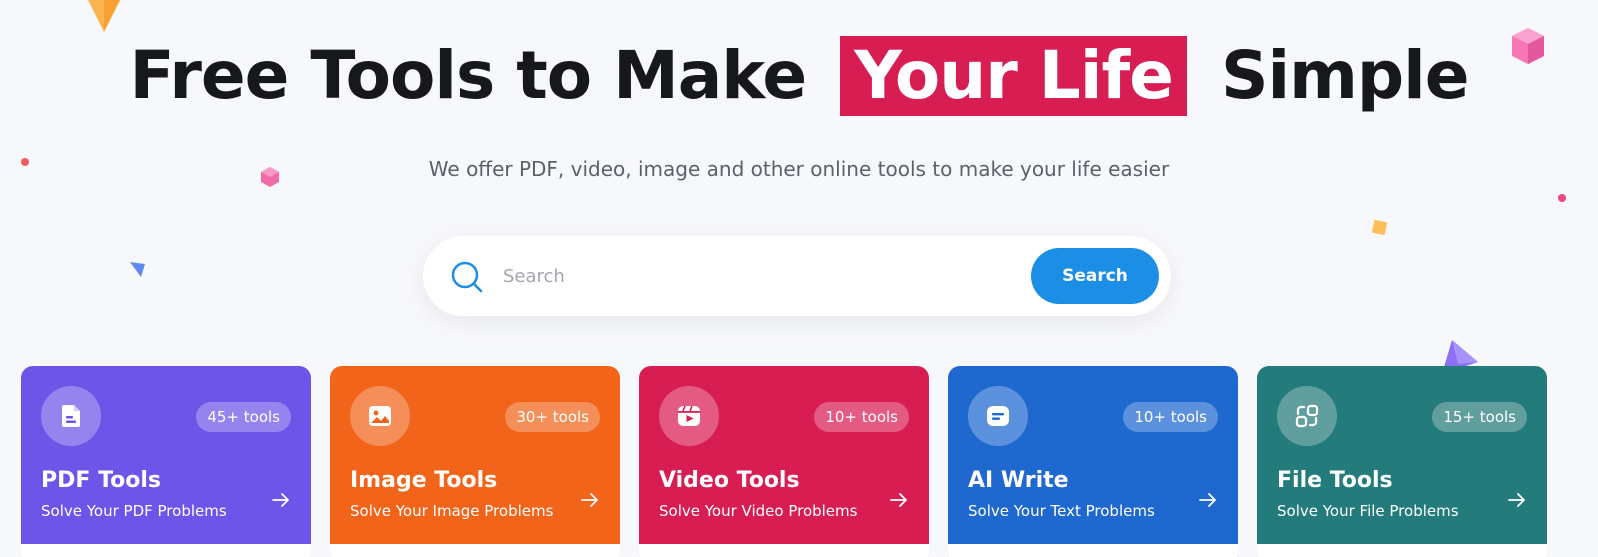 This screenshot has width=1598, height=557. I want to click on file-convert-icon, so click(1307, 416).